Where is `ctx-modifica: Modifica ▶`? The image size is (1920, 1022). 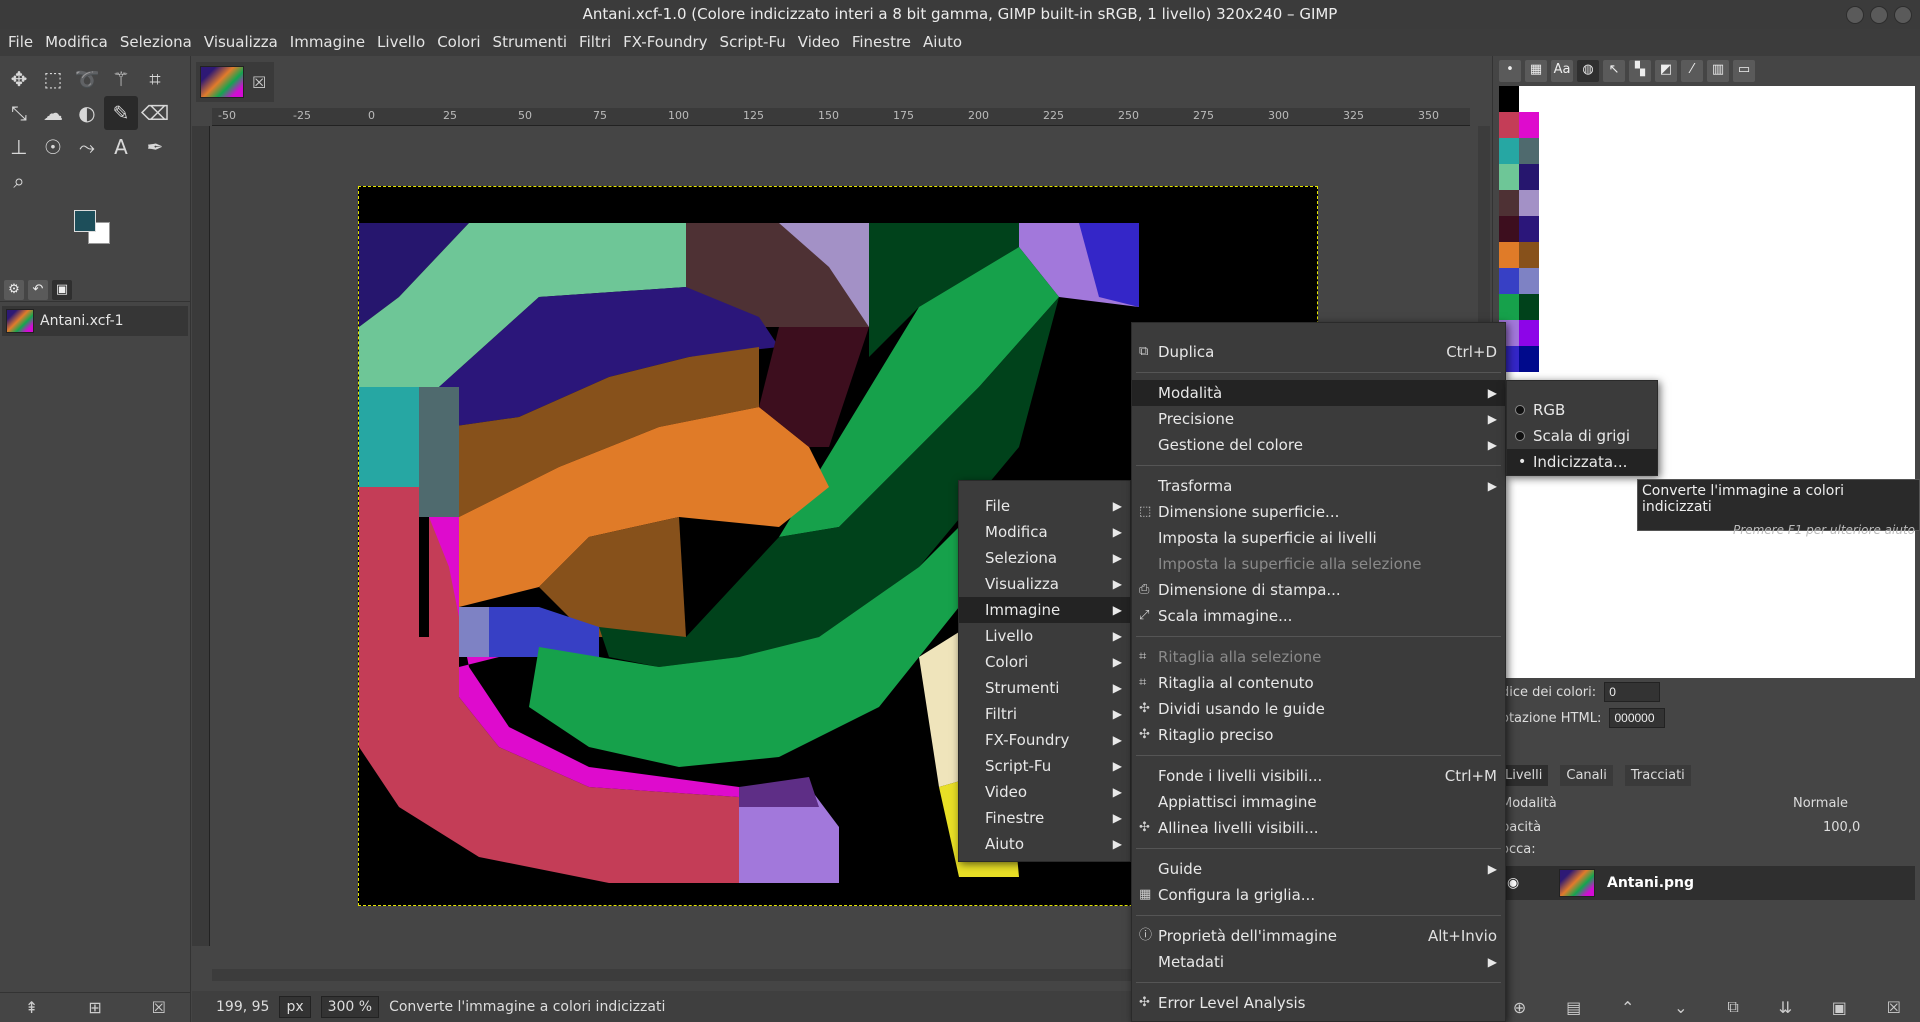 ctx-modifica: Modifica ▶ is located at coordinates (1044, 532).